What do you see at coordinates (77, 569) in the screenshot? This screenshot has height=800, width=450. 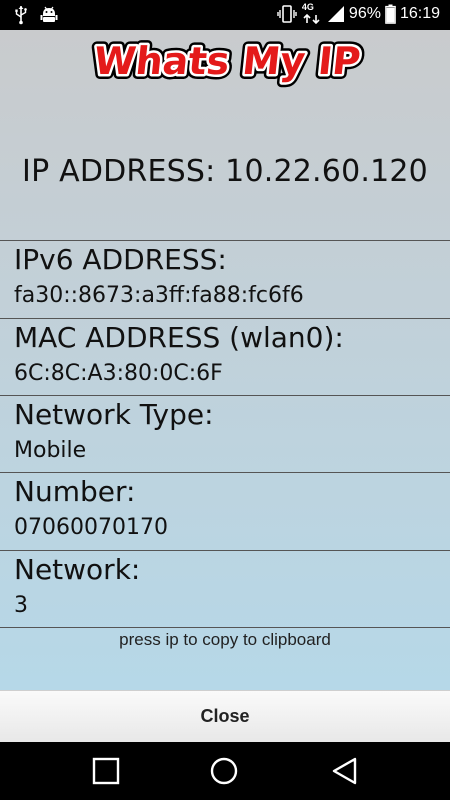 I see `network-label: Network:` at bounding box center [77, 569].